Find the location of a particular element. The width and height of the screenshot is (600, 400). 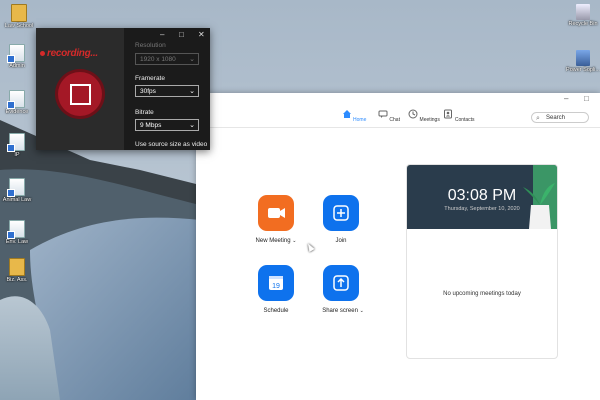

zoom-titlebar: – □ is located at coordinates (398, 100).